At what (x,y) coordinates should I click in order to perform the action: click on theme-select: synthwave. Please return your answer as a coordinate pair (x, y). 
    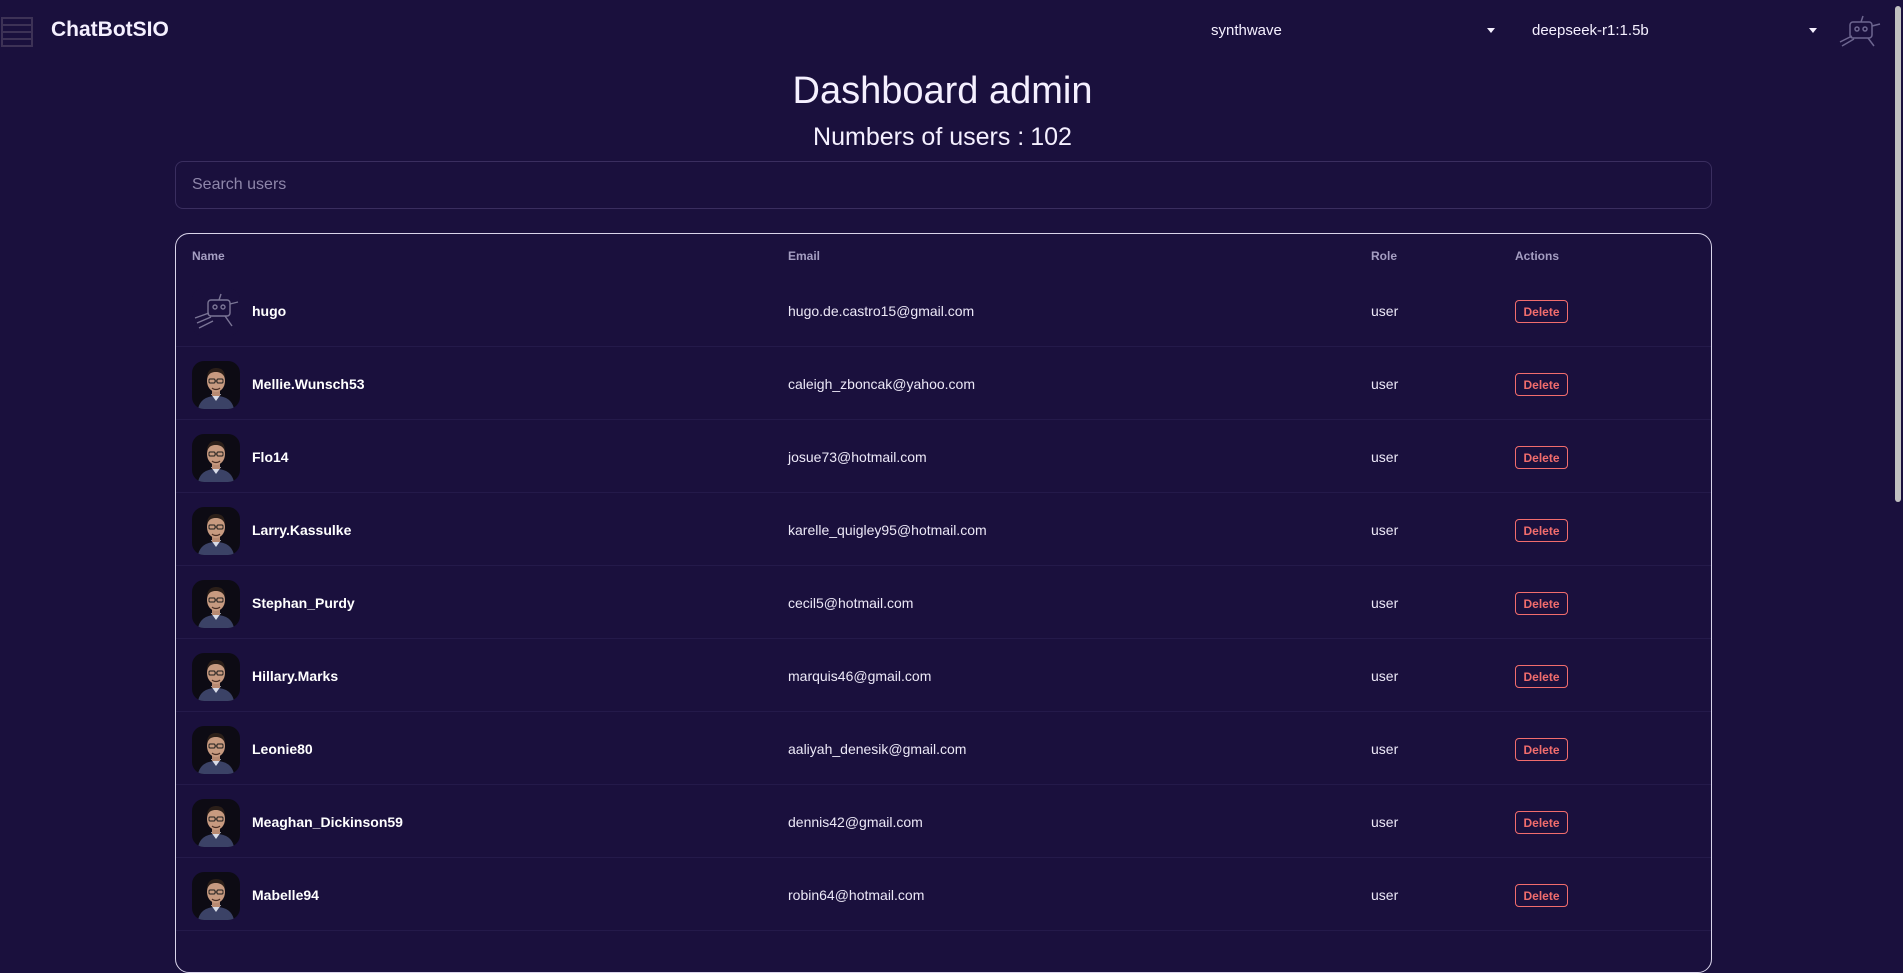
    Looking at the image, I should click on (1353, 32).